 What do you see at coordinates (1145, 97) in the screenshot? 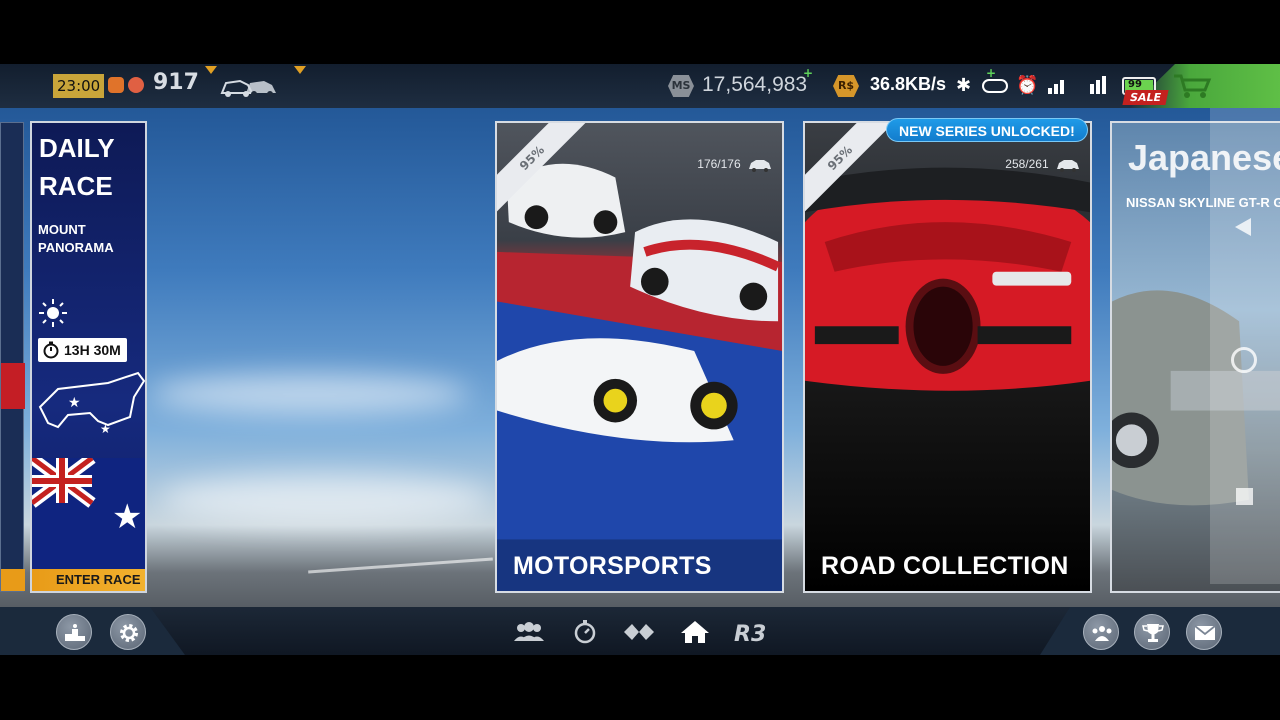
I see `sale-badge: SALE` at bounding box center [1145, 97].